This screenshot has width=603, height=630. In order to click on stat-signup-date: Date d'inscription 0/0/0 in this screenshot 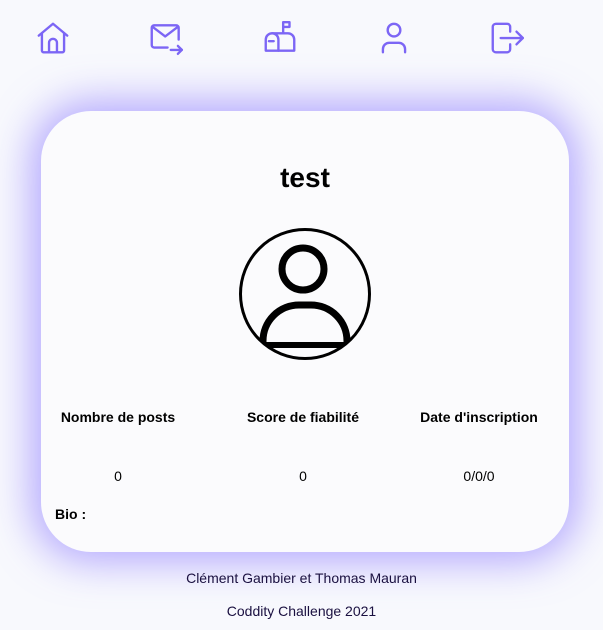, I will do `click(479, 446)`.